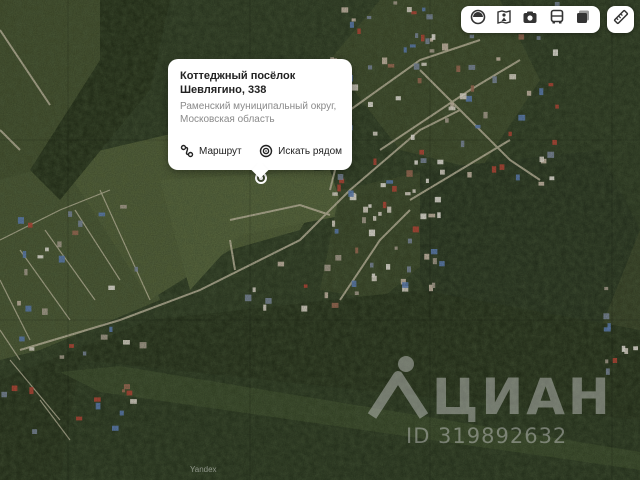 The height and width of the screenshot is (480, 640). I want to click on copy-layers-button, so click(583, 20).